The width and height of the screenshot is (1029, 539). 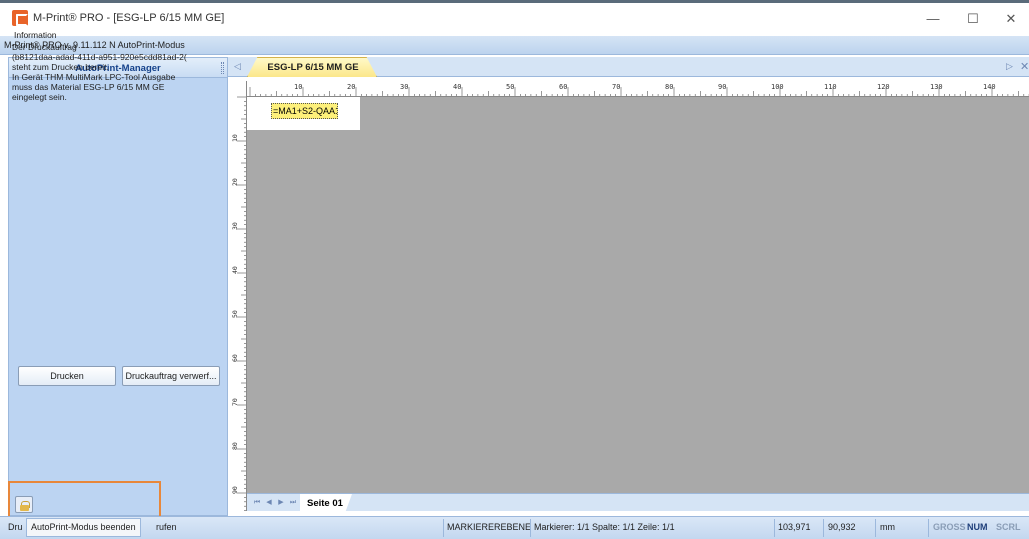 I want to click on label-area: =MA1+S2-QAA1, so click(x=303, y=113).